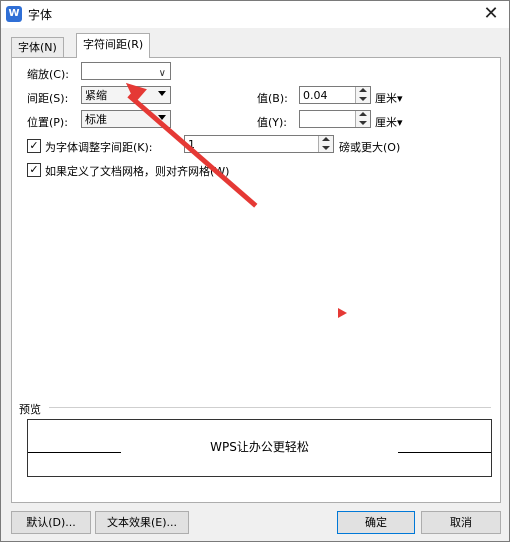 The image size is (510, 542). I want to click on tab-character-spacing: 字符间距(R), so click(113, 45).